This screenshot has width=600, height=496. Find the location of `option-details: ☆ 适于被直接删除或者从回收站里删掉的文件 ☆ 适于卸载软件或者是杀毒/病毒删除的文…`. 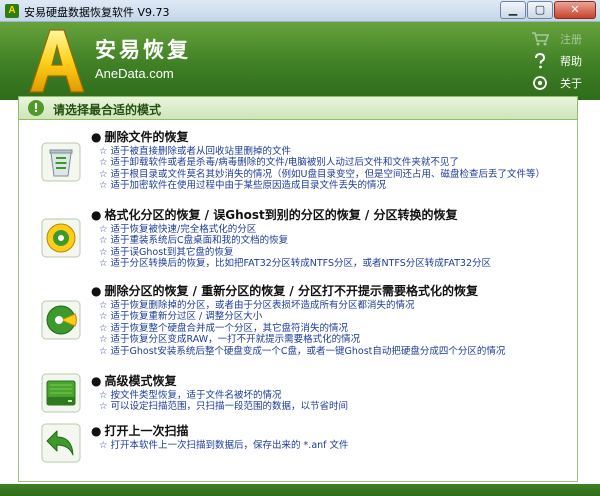

option-details: ☆ 适于被直接删除或者从回收站里删掉的文件 ☆ 适于卸载软件或者是杀毒/病毒删除的文… is located at coordinates (322, 169).